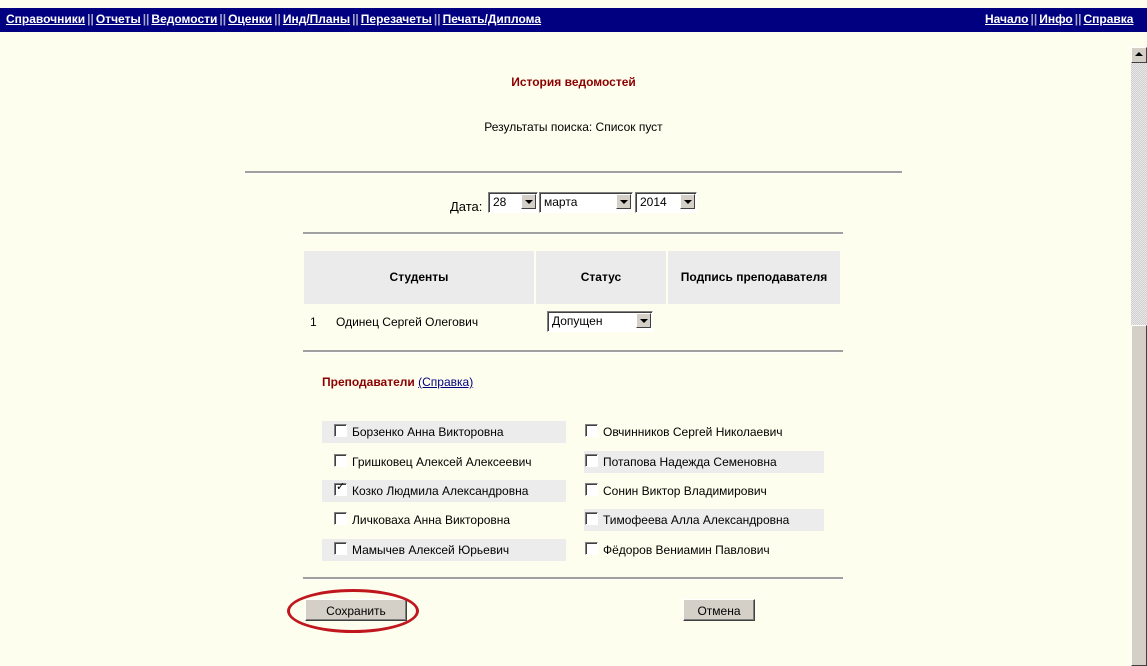 This screenshot has width=1147, height=666. What do you see at coordinates (577, 321) in the screenshot?
I see `status-select-value: Допущен` at bounding box center [577, 321].